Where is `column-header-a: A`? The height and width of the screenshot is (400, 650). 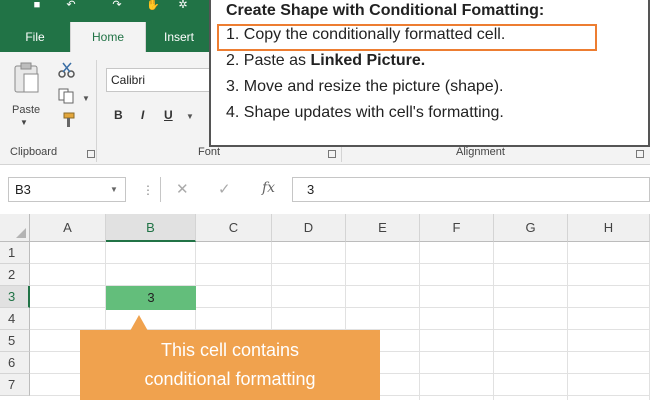 column-header-a: A is located at coordinates (68, 228).